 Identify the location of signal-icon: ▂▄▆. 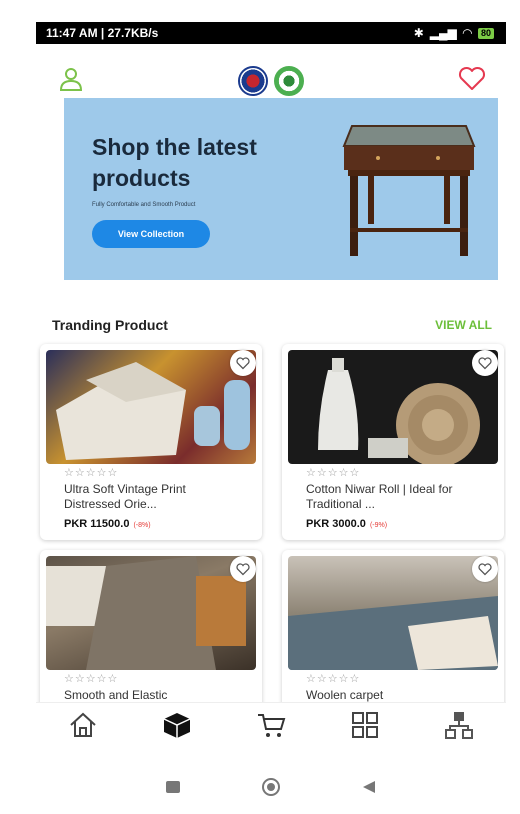
(443, 33).